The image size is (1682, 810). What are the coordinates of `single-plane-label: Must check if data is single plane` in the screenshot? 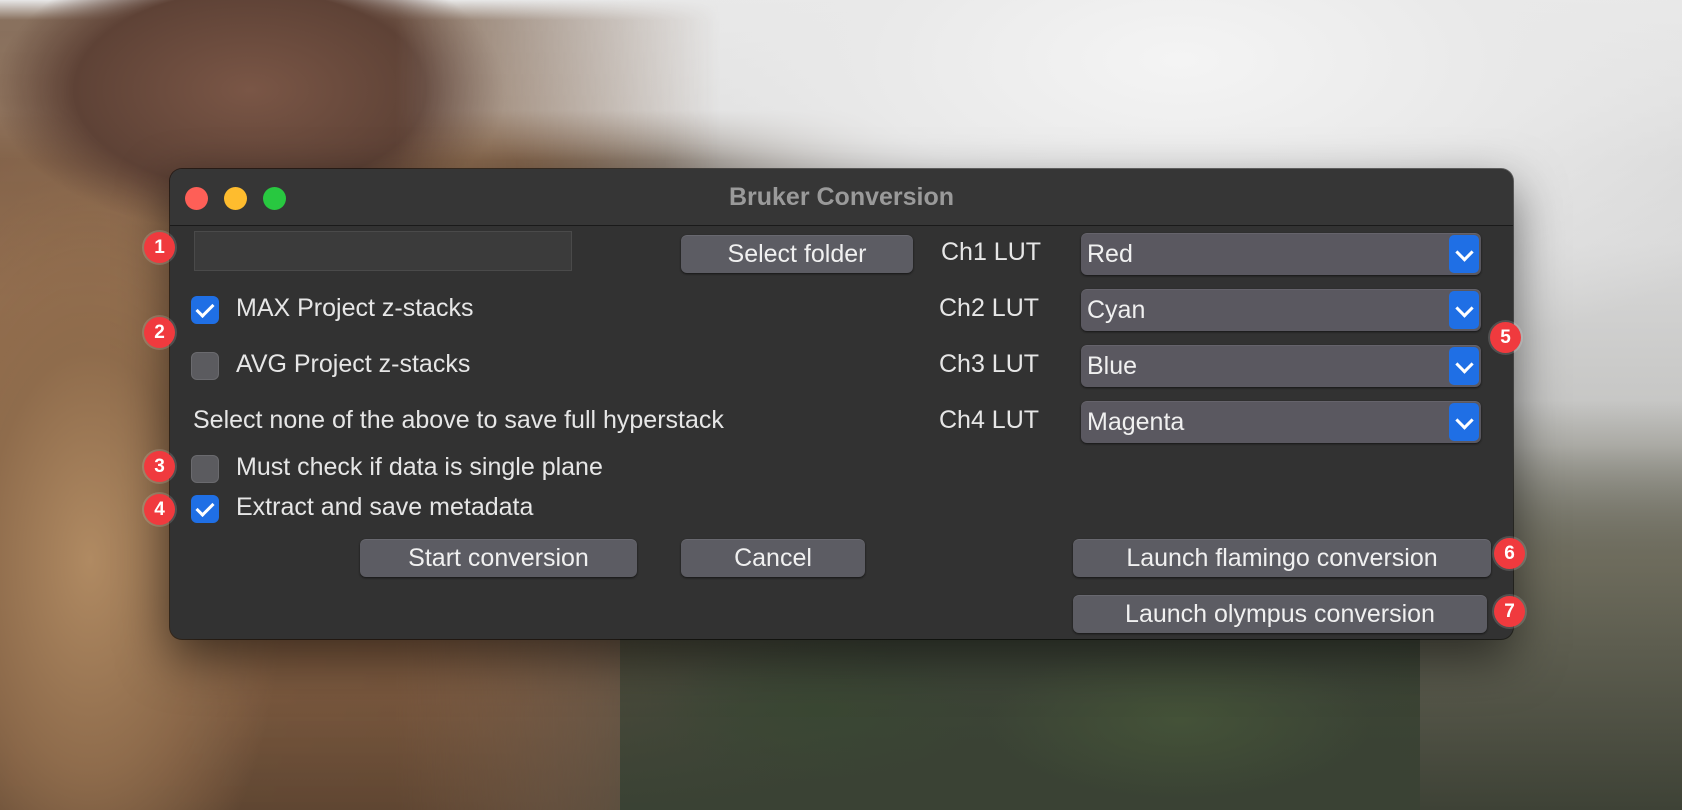 It's located at (419, 467).